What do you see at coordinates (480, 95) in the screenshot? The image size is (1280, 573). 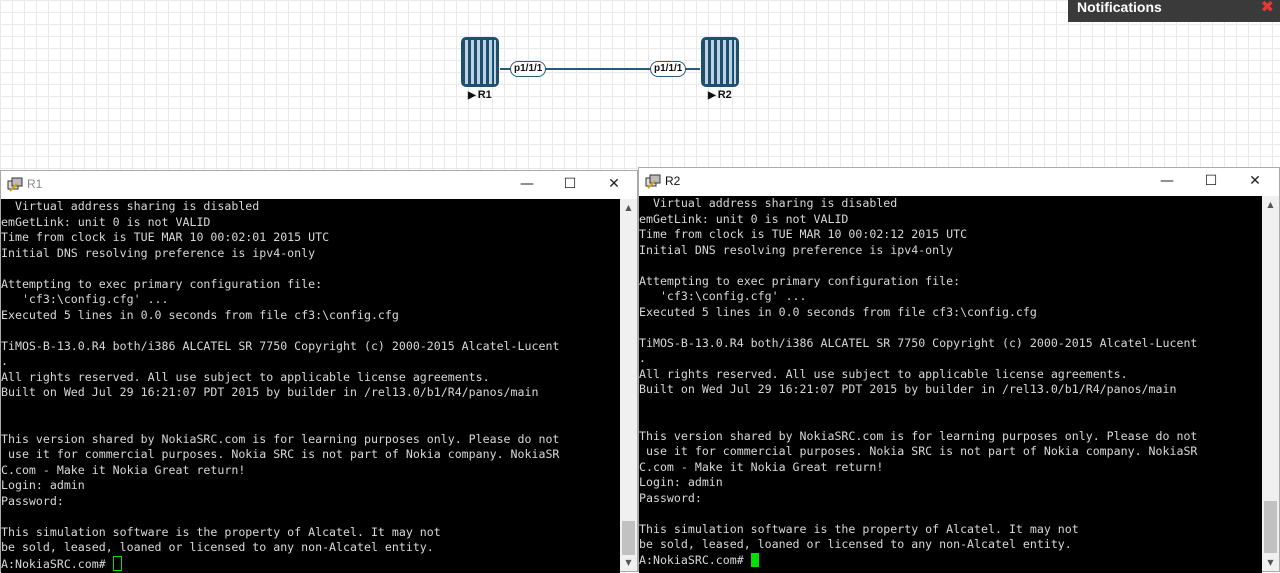 I see `router-label-r1: ▶ R1` at bounding box center [480, 95].